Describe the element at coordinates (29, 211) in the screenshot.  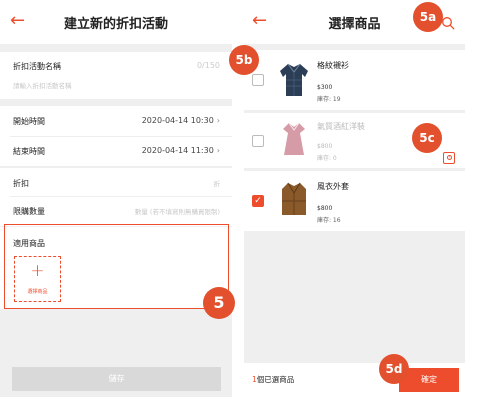
I see `purchase-limit-label: 限購數量` at that location.